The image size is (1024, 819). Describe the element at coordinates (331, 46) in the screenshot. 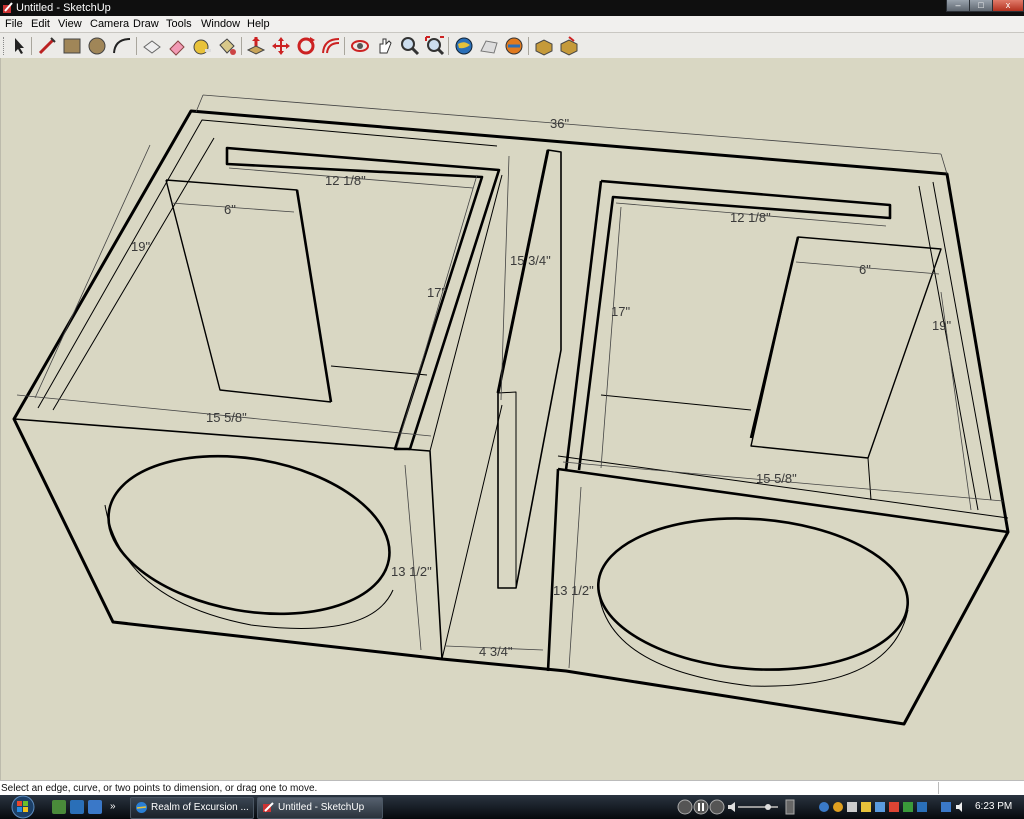

I see `offset-icon` at that location.